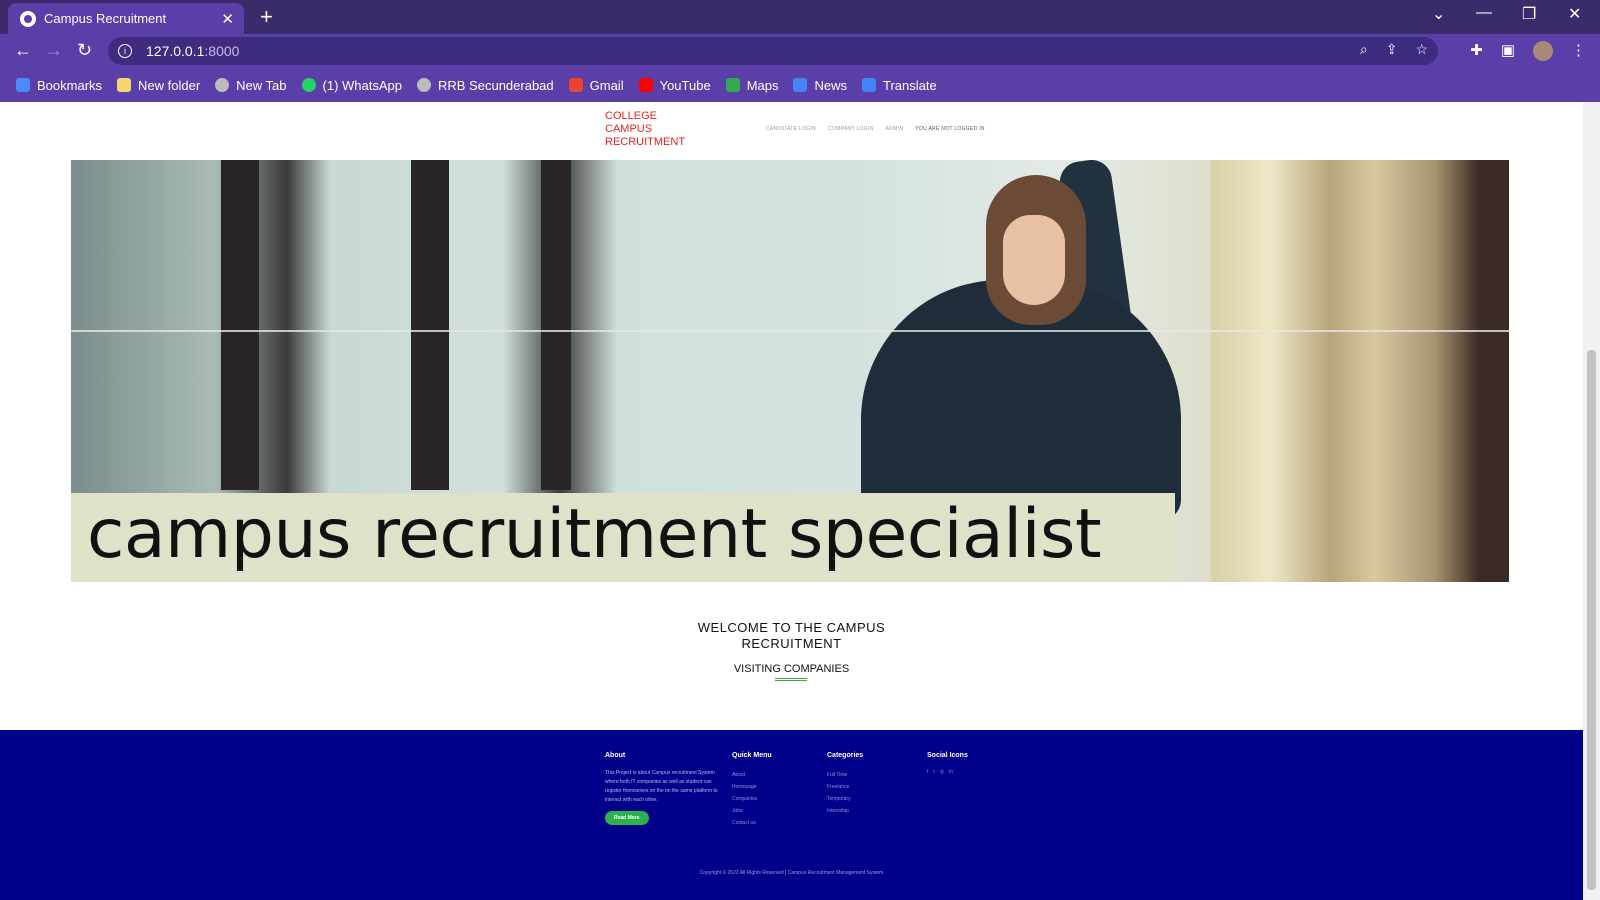 The height and width of the screenshot is (900, 1600). I want to click on nav-company-login: COMPANY LOGIN, so click(851, 129).